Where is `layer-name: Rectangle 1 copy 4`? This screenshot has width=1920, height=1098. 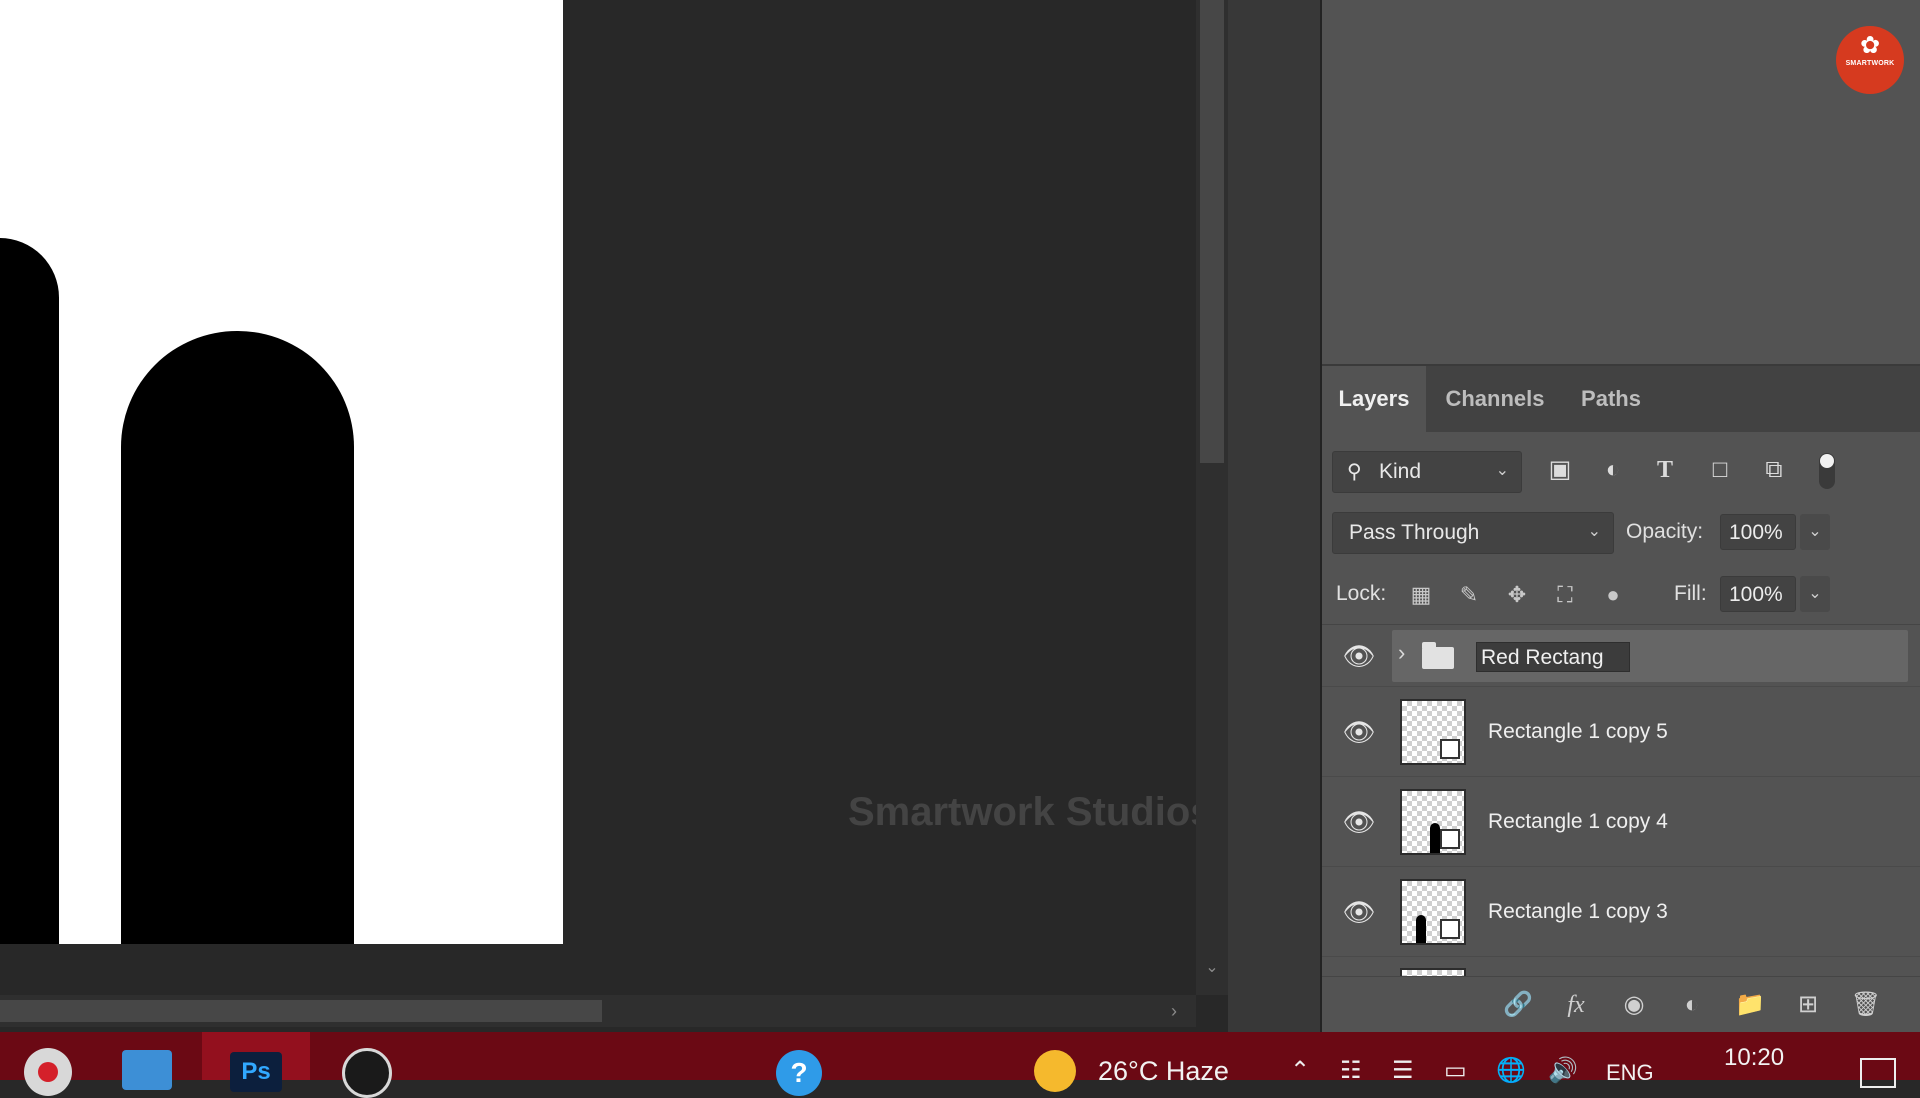 layer-name: Rectangle 1 copy 4 is located at coordinates (1578, 821).